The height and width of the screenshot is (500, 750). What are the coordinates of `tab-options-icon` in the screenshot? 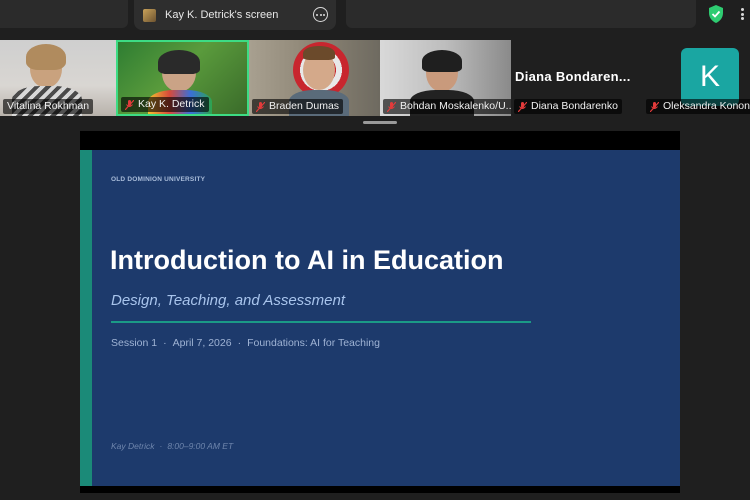 It's located at (320, 14).